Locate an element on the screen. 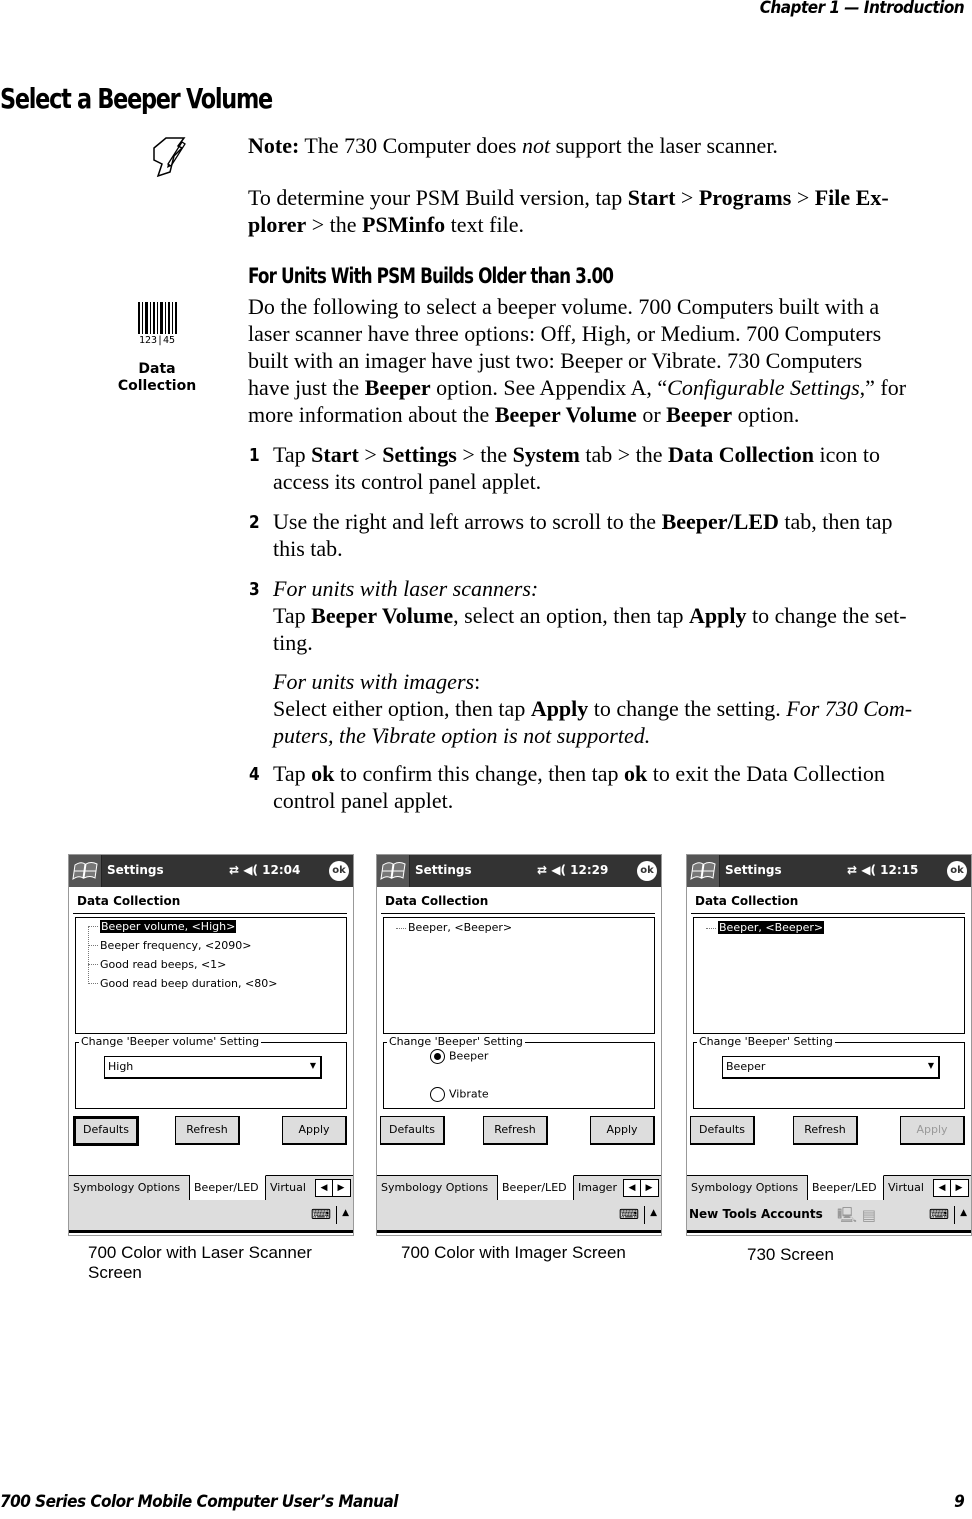 Image resolution: width=972 pixels, height=1519 pixels. send-receive-icon: ▤ is located at coordinates (869, 1215).